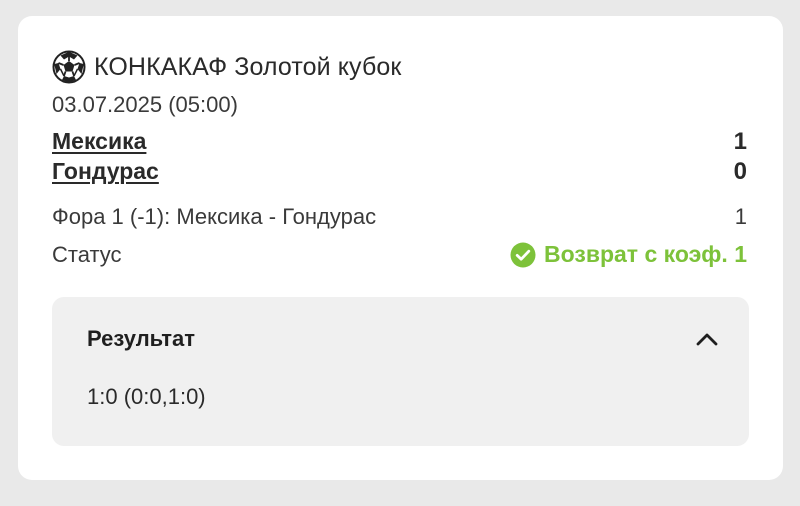 The height and width of the screenshot is (506, 800). Describe the element at coordinates (740, 216) in the screenshot. I see `bet-value: 1` at that location.